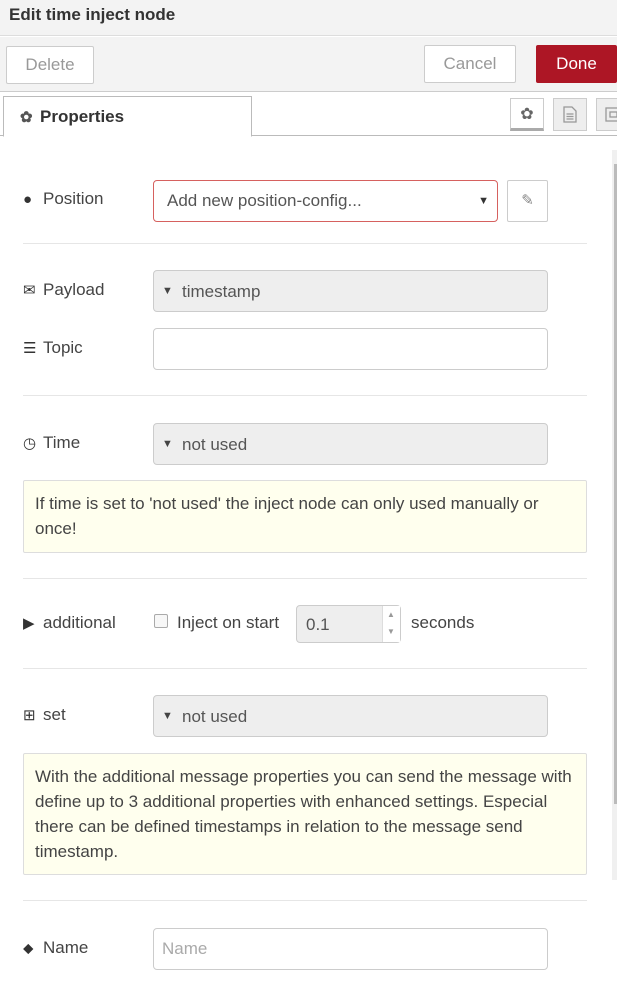  Describe the element at coordinates (29, 290) in the screenshot. I see `envelope-icon: ✉` at that location.